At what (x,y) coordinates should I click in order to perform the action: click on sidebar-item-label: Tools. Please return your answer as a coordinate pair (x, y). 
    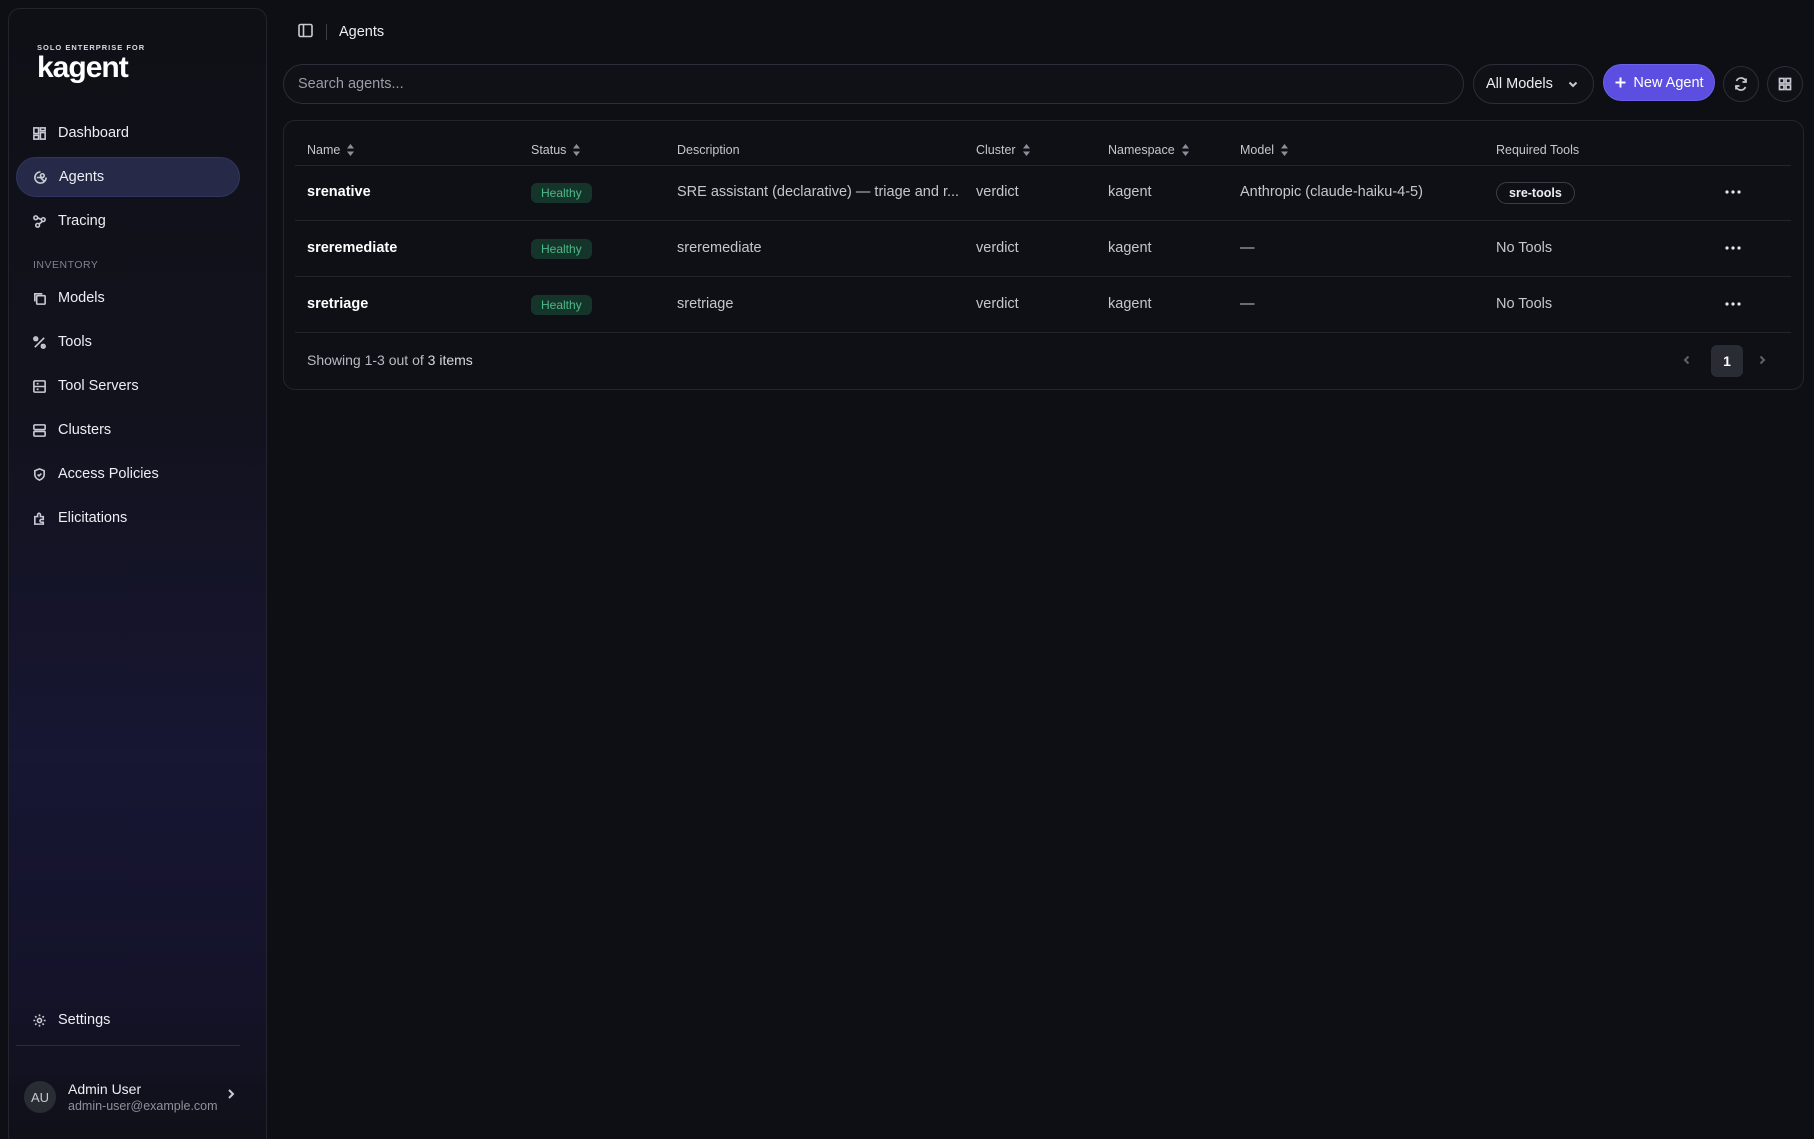
    Looking at the image, I should click on (75, 342).